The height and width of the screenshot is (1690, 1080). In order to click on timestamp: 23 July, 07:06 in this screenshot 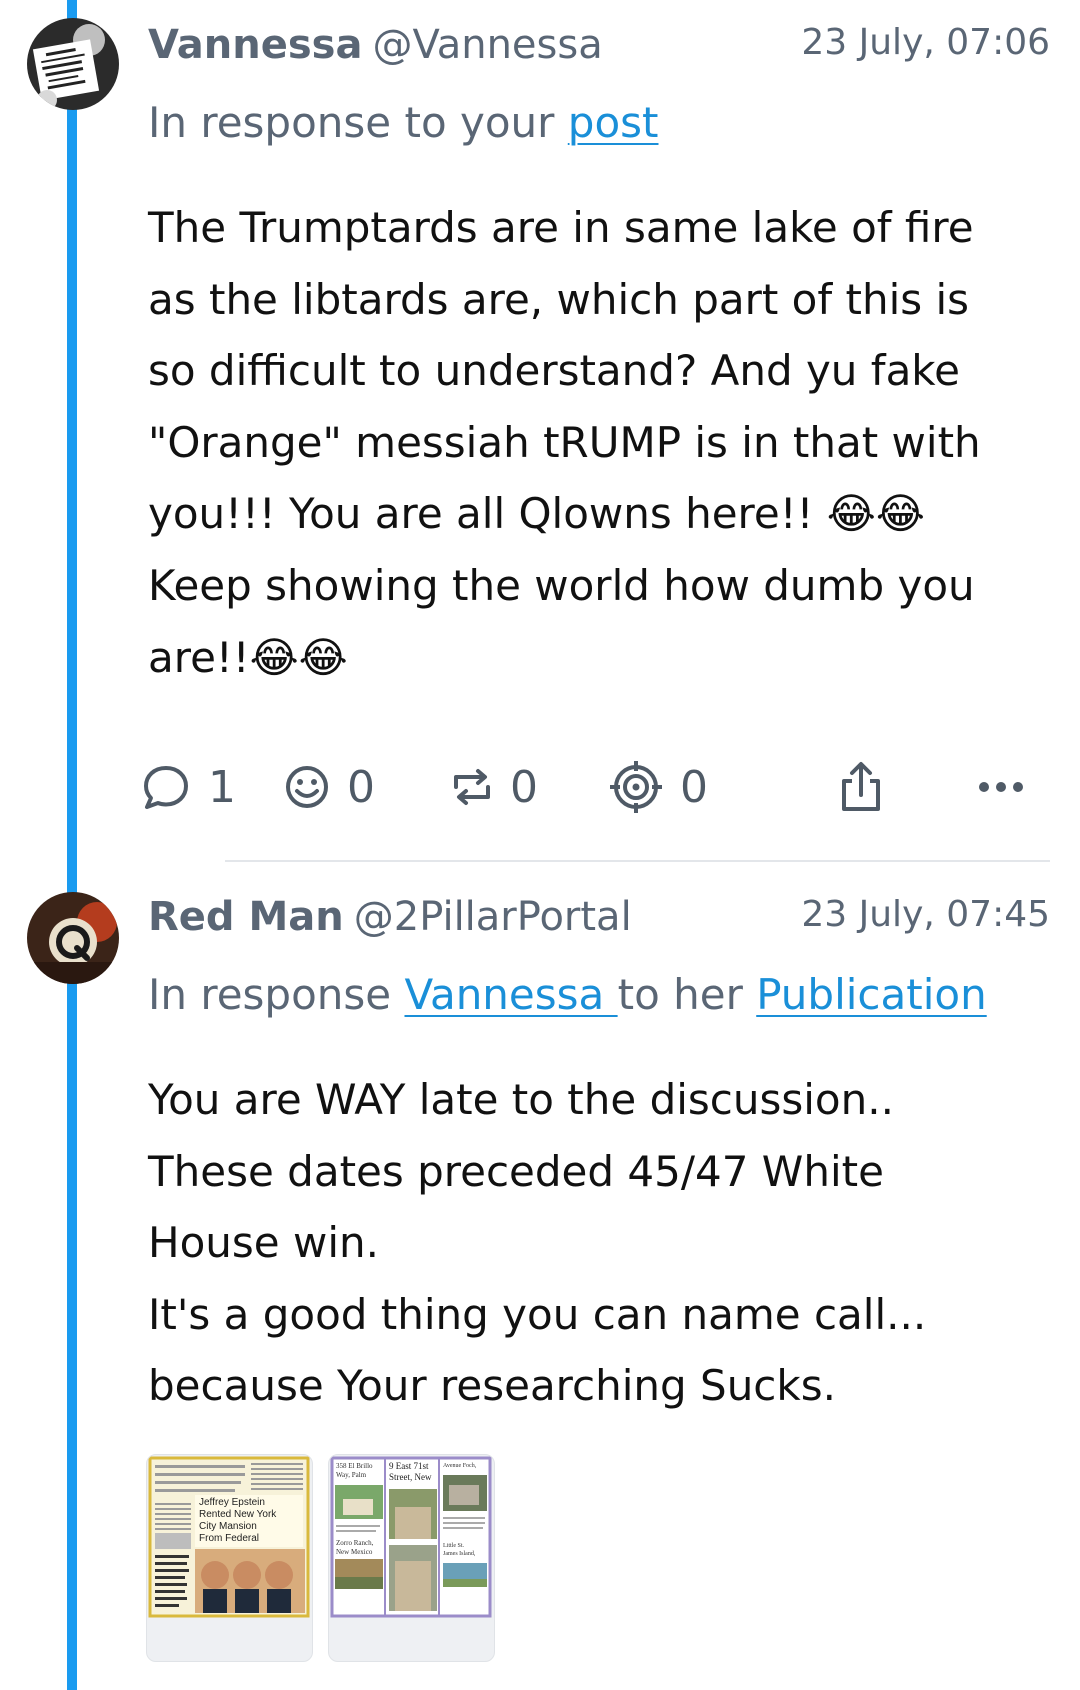, I will do `click(925, 42)`.